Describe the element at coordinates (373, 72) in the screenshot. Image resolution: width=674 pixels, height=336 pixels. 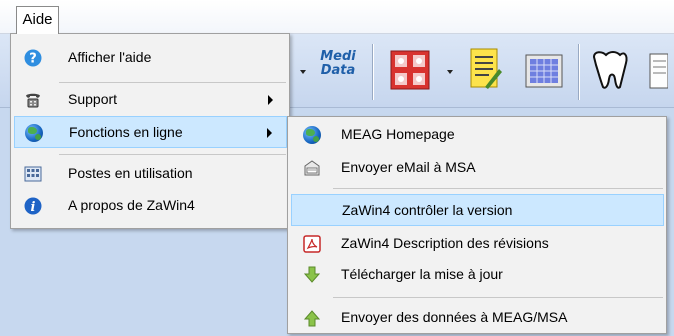
I see `toolbar-separator` at that location.